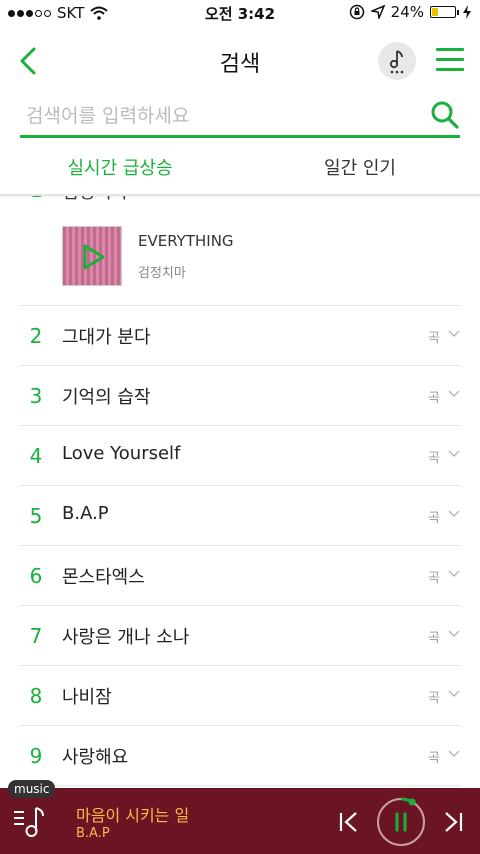 The width and height of the screenshot is (480, 854). What do you see at coordinates (87, 697) in the screenshot?
I see `keyword-label: 나비잠` at bounding box center [87, 697].